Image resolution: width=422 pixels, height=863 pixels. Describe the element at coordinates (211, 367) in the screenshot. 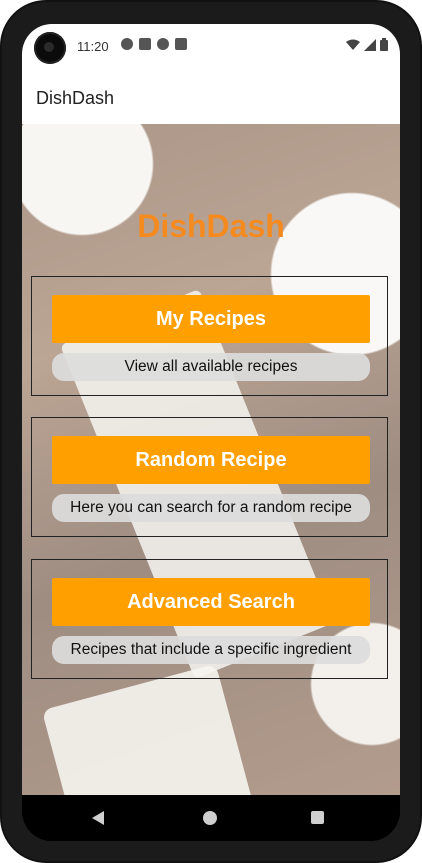

I see `card-description: View all available recipes` at that location.